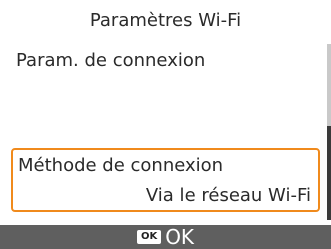 Image resolution: width=331 pixels, height=249 pixels. Describe the element at coordinates (228, 195) in the screenshot. I see `connection-method-value: Via le réseau Wi-Fi` at that location.